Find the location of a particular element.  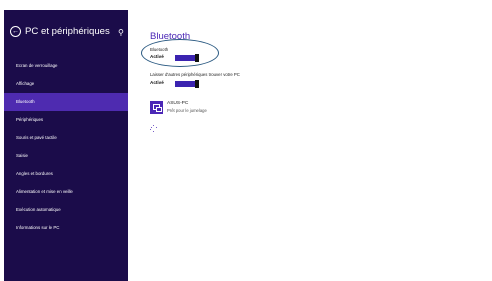

sidebar-item-display: Affichage is located at coordinates (66, 84).